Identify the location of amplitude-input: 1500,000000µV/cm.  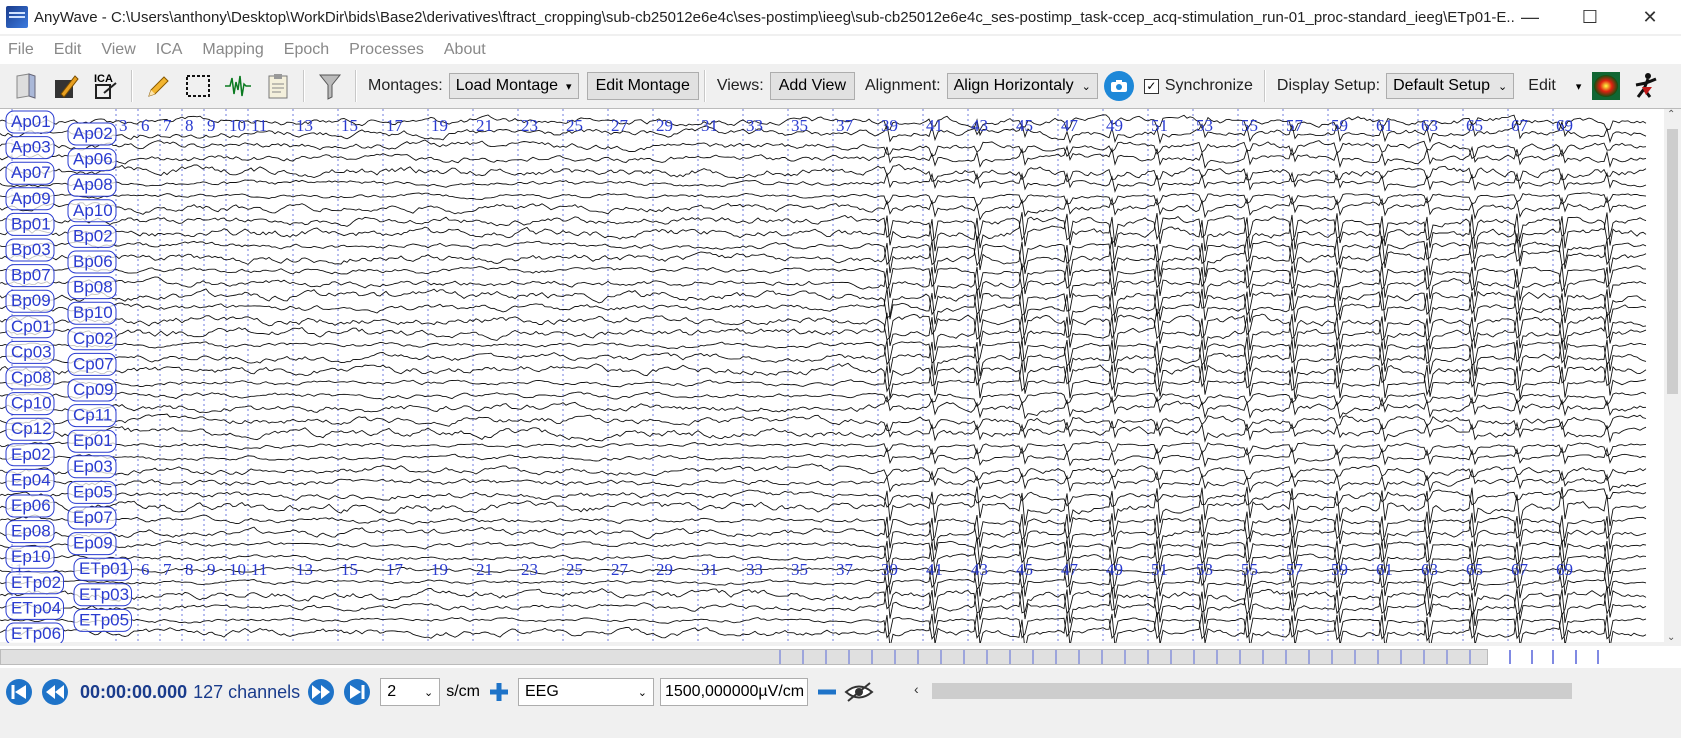
(733, 692).